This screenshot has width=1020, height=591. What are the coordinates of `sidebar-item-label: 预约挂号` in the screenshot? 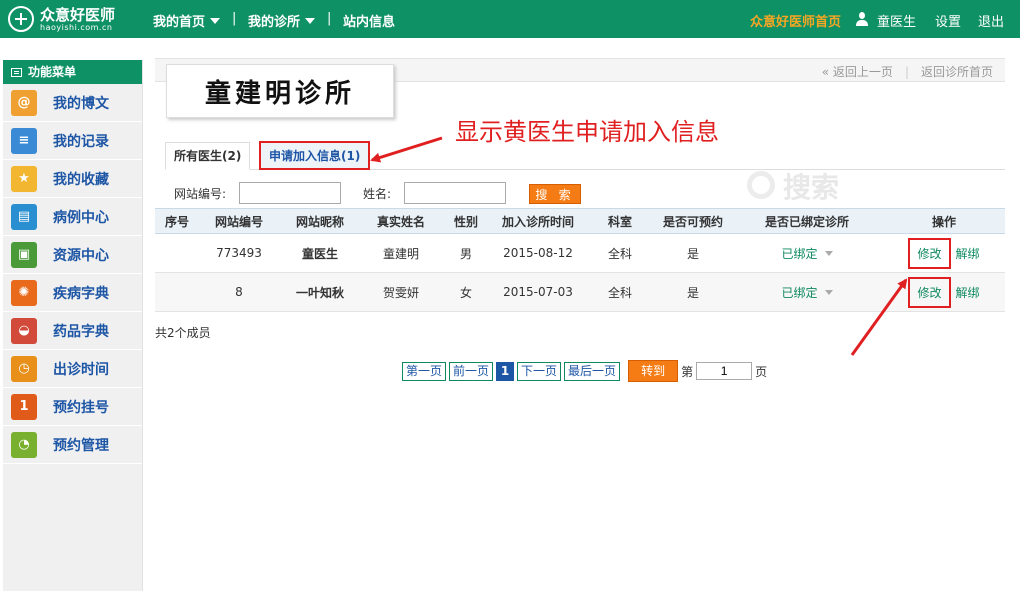 It's located at (81, 407).